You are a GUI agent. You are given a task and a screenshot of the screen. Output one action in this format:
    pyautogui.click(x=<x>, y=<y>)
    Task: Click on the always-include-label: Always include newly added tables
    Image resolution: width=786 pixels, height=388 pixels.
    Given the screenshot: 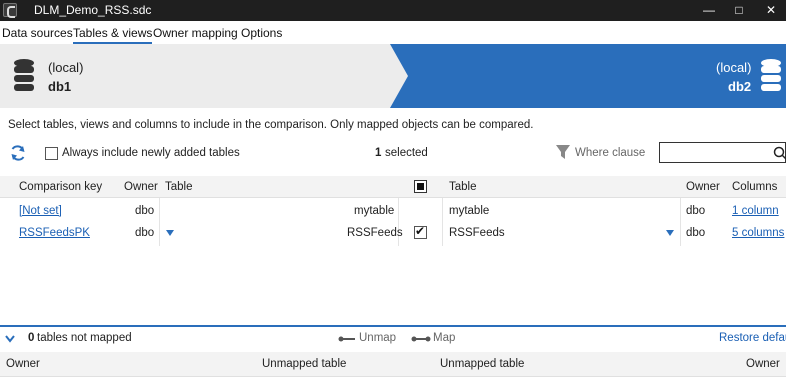 What is the action you would take?
    pyautogui.click(x=151, y=153)
    